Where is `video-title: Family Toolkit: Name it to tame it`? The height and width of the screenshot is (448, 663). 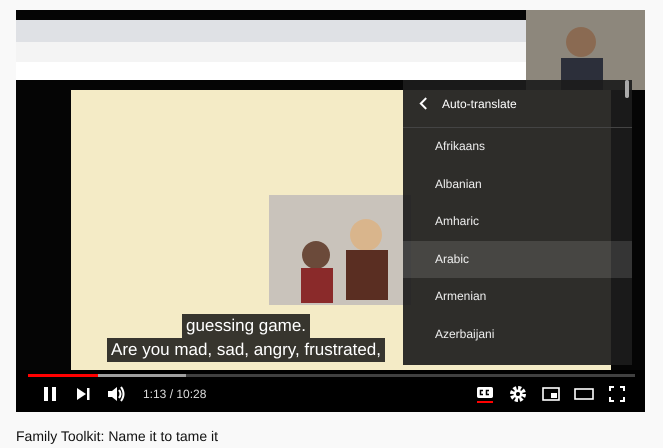
video-title: Family Toolkit: Name it to tame it is located at coordinates (118, 436).